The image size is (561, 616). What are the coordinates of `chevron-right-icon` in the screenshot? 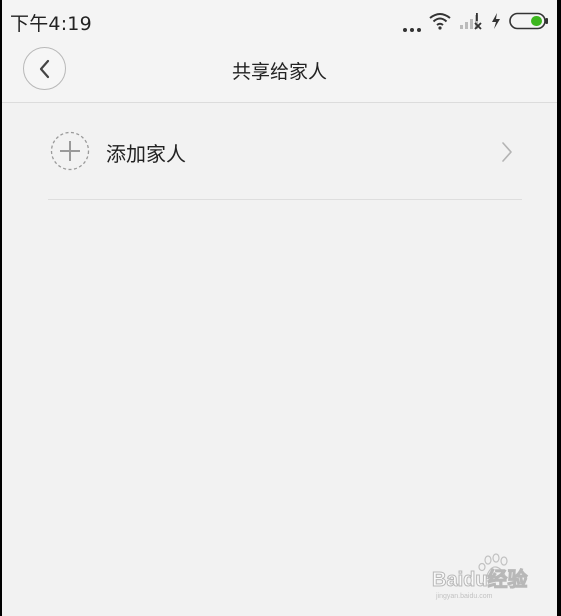 It's located at (507, 152).